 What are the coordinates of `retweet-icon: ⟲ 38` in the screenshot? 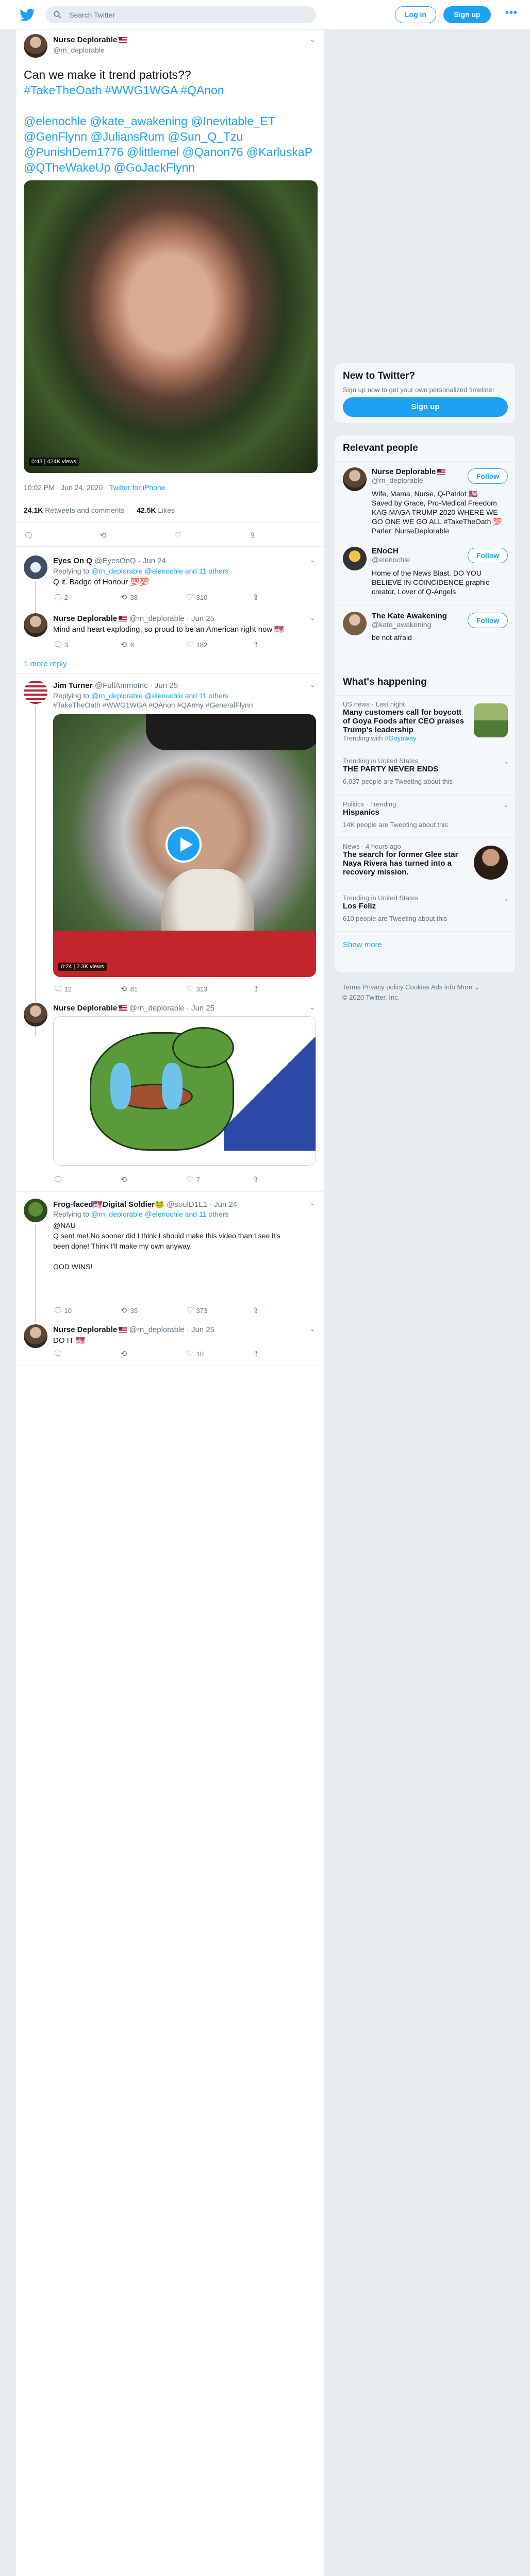 It's located at (128, 597).